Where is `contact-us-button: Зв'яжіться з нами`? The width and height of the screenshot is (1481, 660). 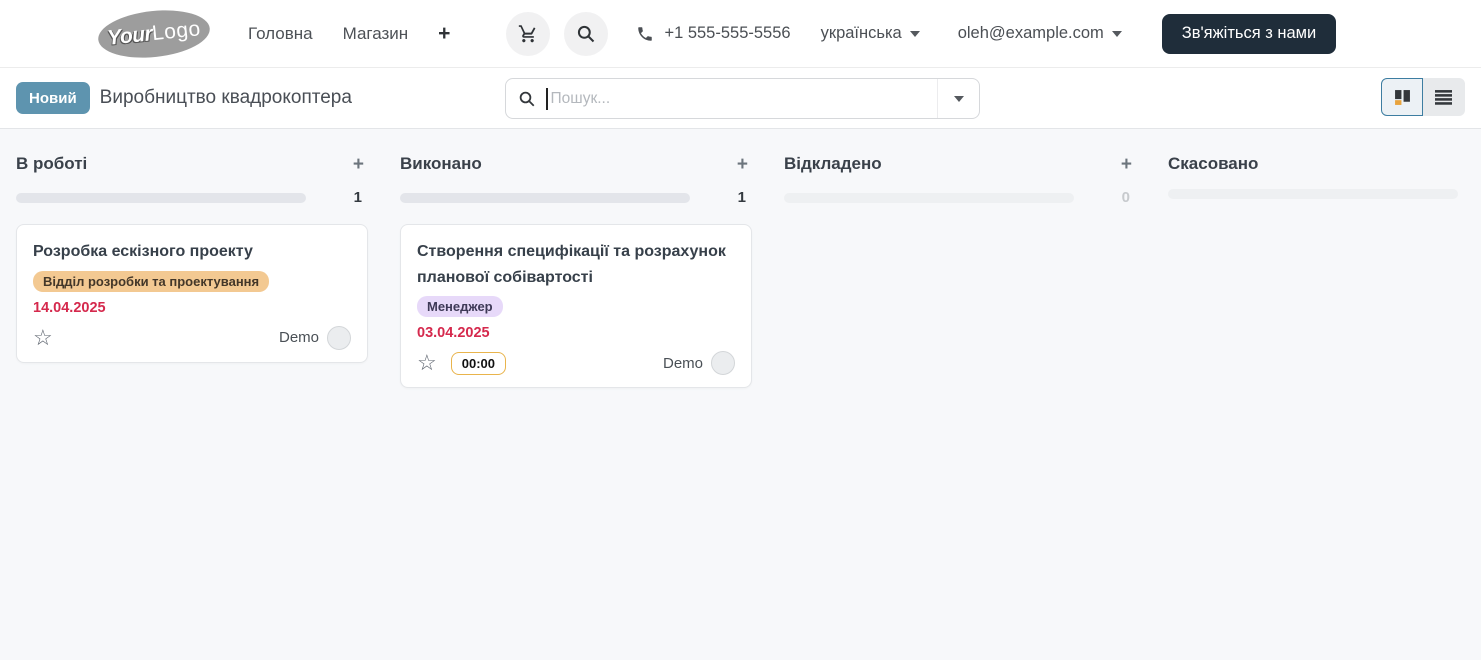 contact-us-button: Зв'яжіться з нами is located at coordinates (1249, 33).